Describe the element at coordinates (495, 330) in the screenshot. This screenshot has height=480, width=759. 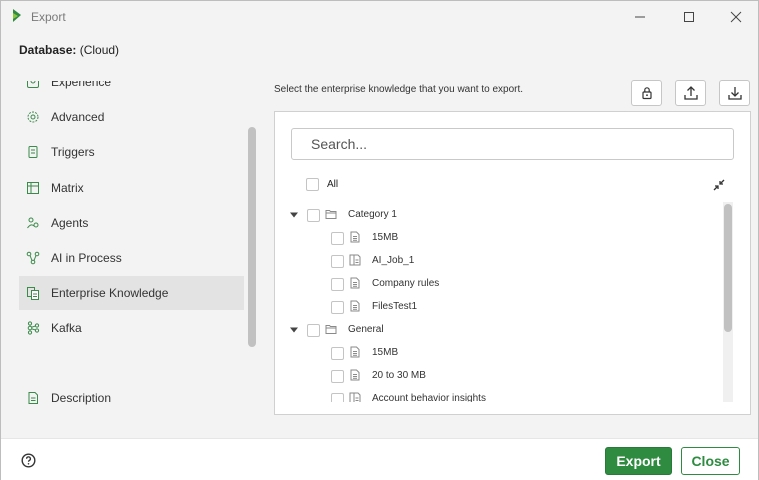
I see `tree-folder-row: General` at that location.